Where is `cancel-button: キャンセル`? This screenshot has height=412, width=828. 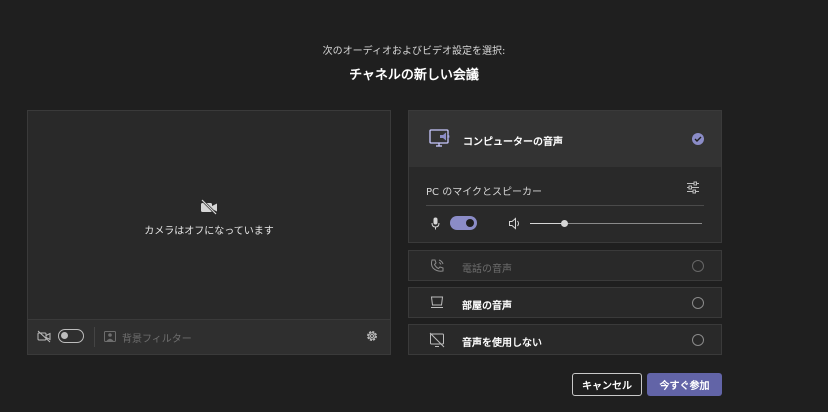
cancel-button: キャンセル is located at coordinates (607, 384).